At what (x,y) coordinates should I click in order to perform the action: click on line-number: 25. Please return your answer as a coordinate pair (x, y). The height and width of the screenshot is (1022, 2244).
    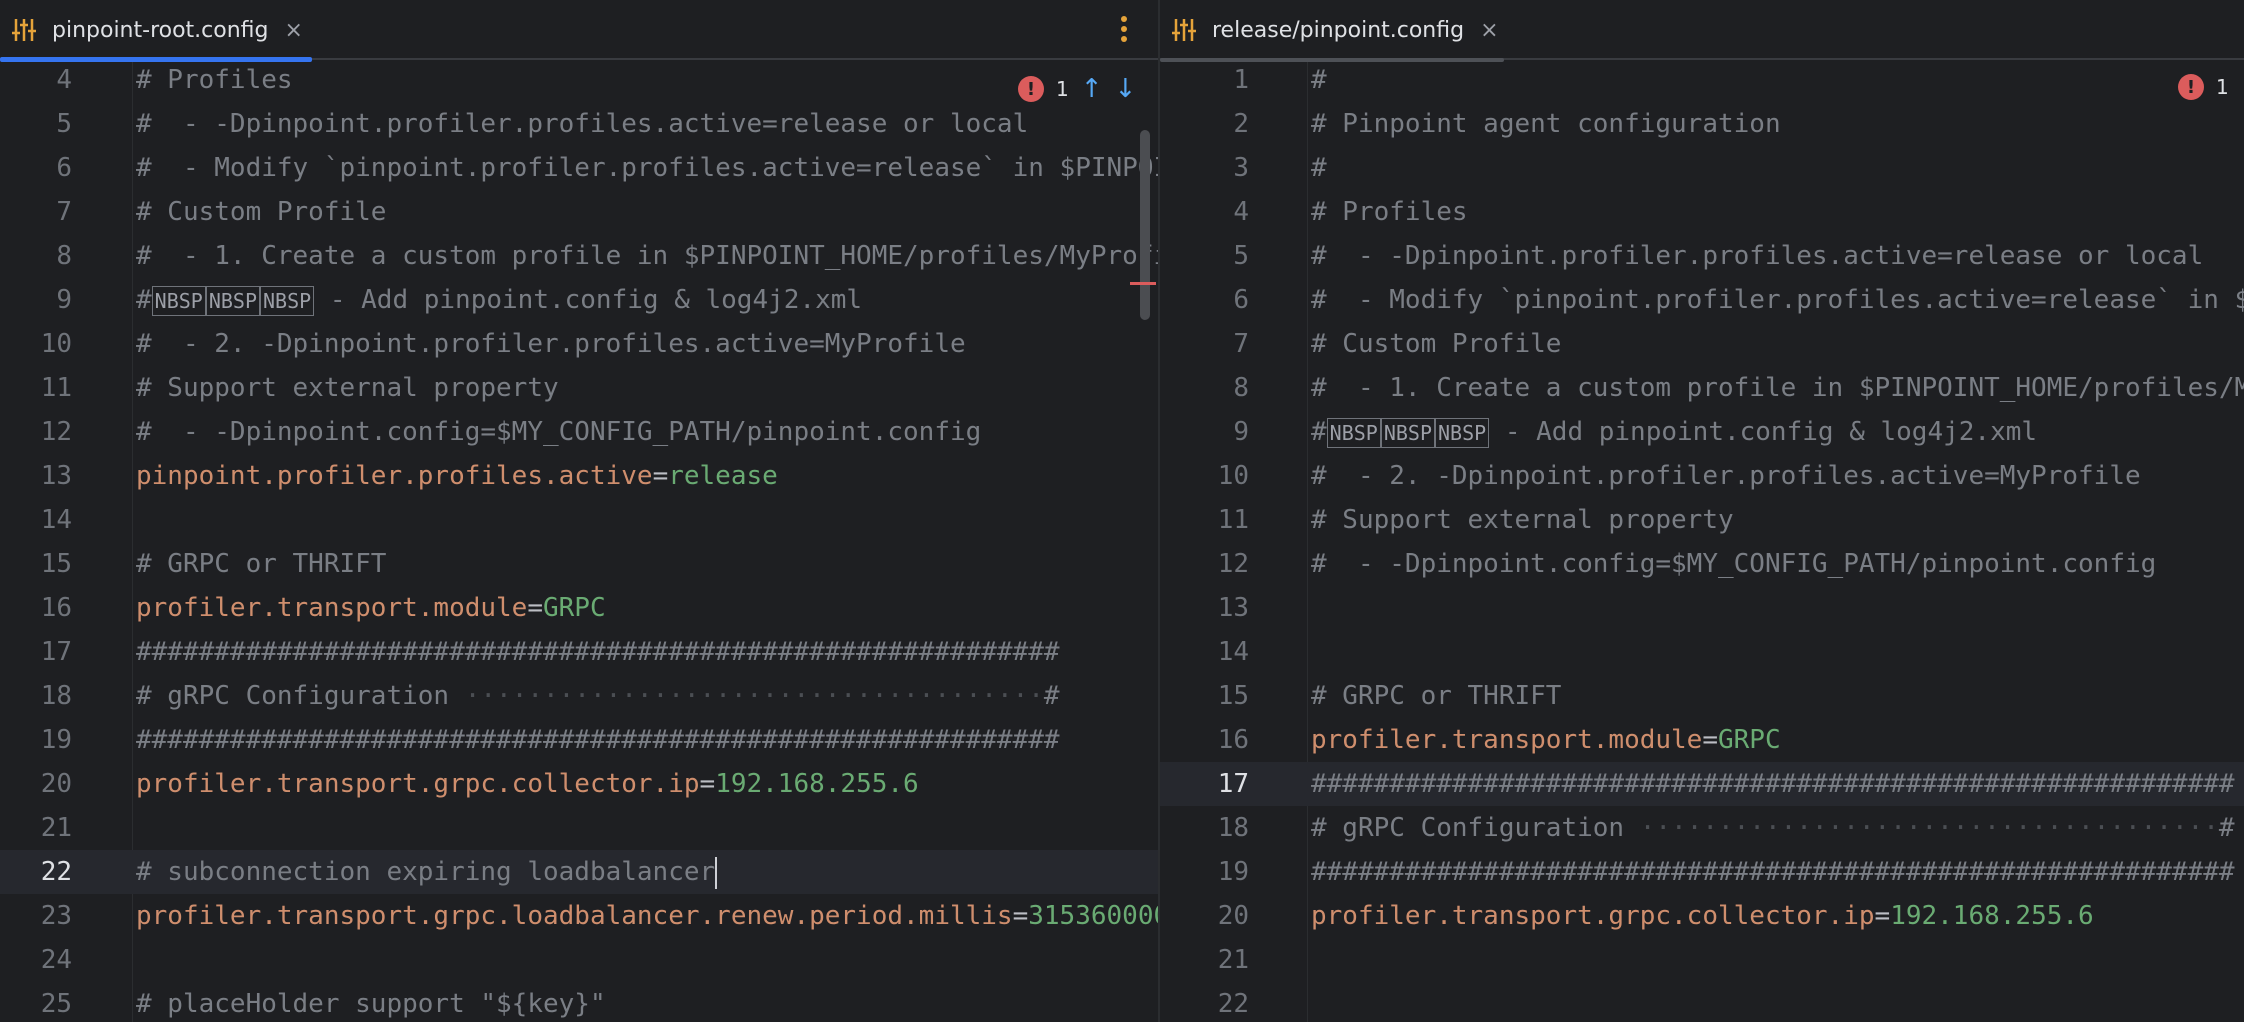
    Looking at the image, I should click on (36, 1002).